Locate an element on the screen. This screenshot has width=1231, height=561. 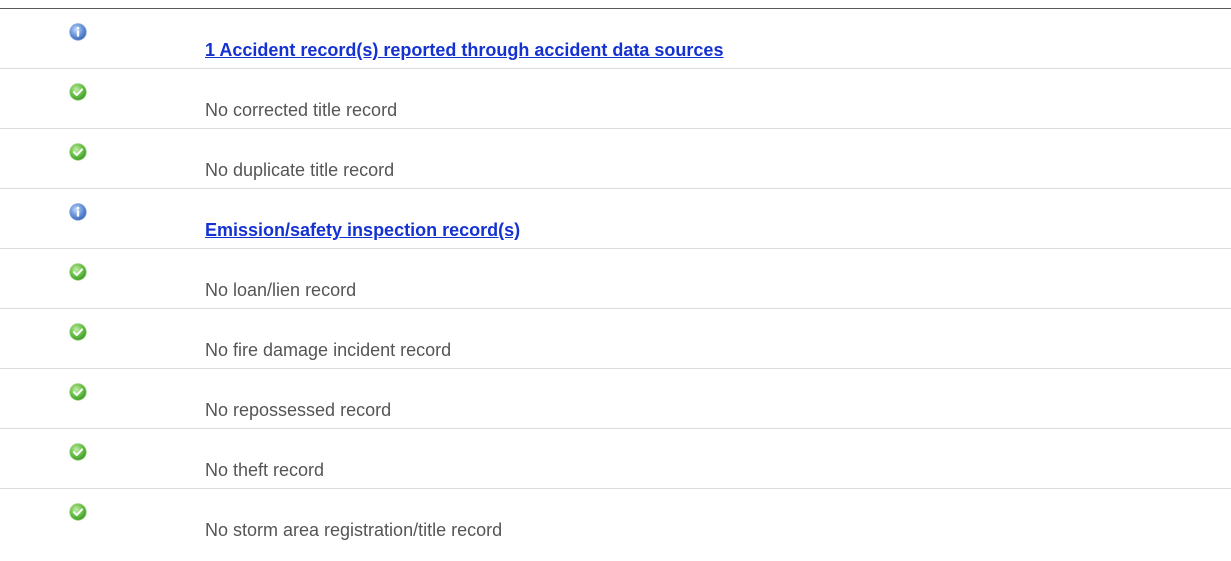
record-text-theft: No theft record is located at coordinates (265, 470).